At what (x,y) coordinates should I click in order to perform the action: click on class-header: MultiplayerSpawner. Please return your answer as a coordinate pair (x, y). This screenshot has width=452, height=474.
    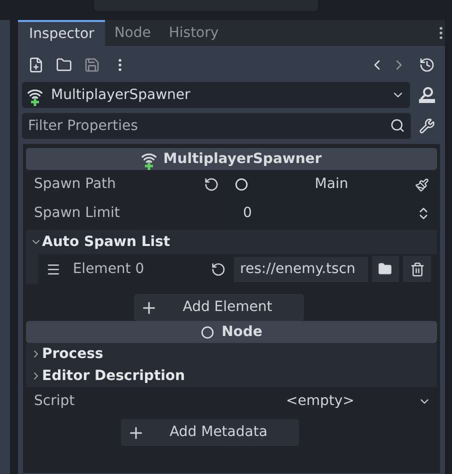
    Looking at the image, I should click on (231, 159).